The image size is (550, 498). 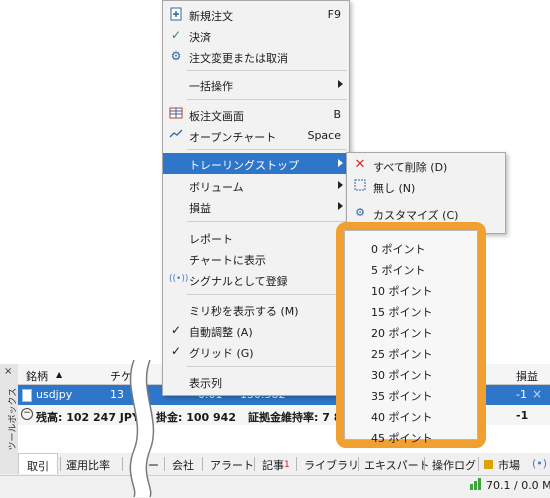 What do you see at coordinates (88, 465) in the screenshot?
I see `tab-exposure: 運用比率` at bounding box center [88, 465].